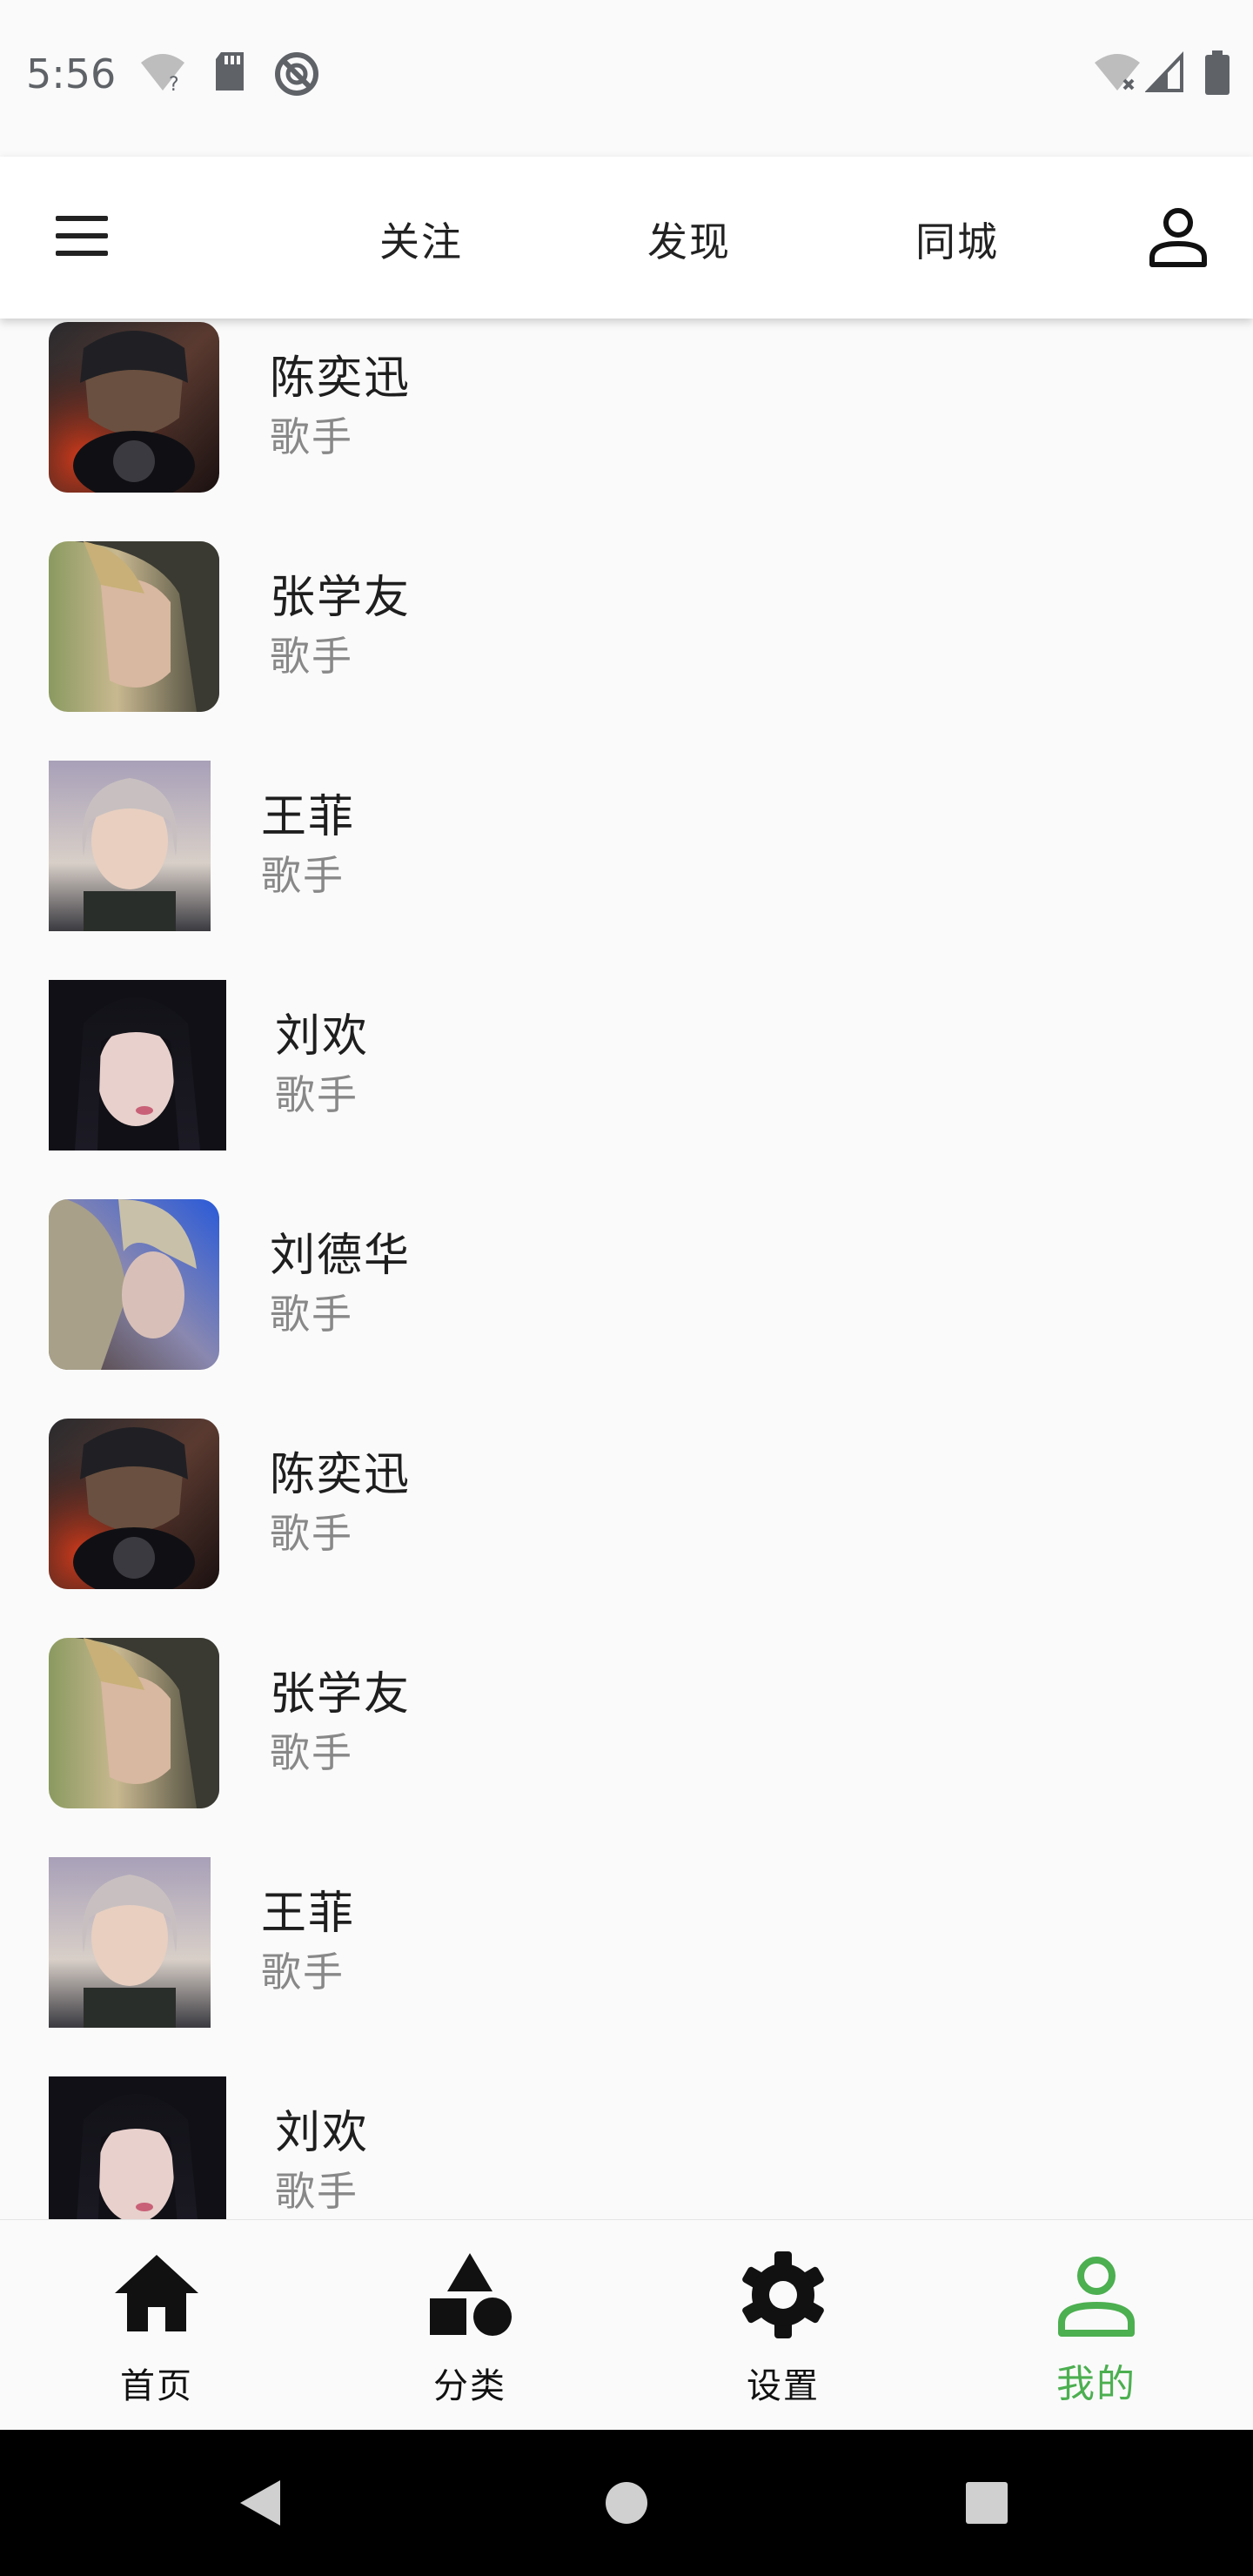  What do you see at coordinates (71, 73) in the screenshot?
I see `status-time: 5:56` at bounding box center [71, 73].